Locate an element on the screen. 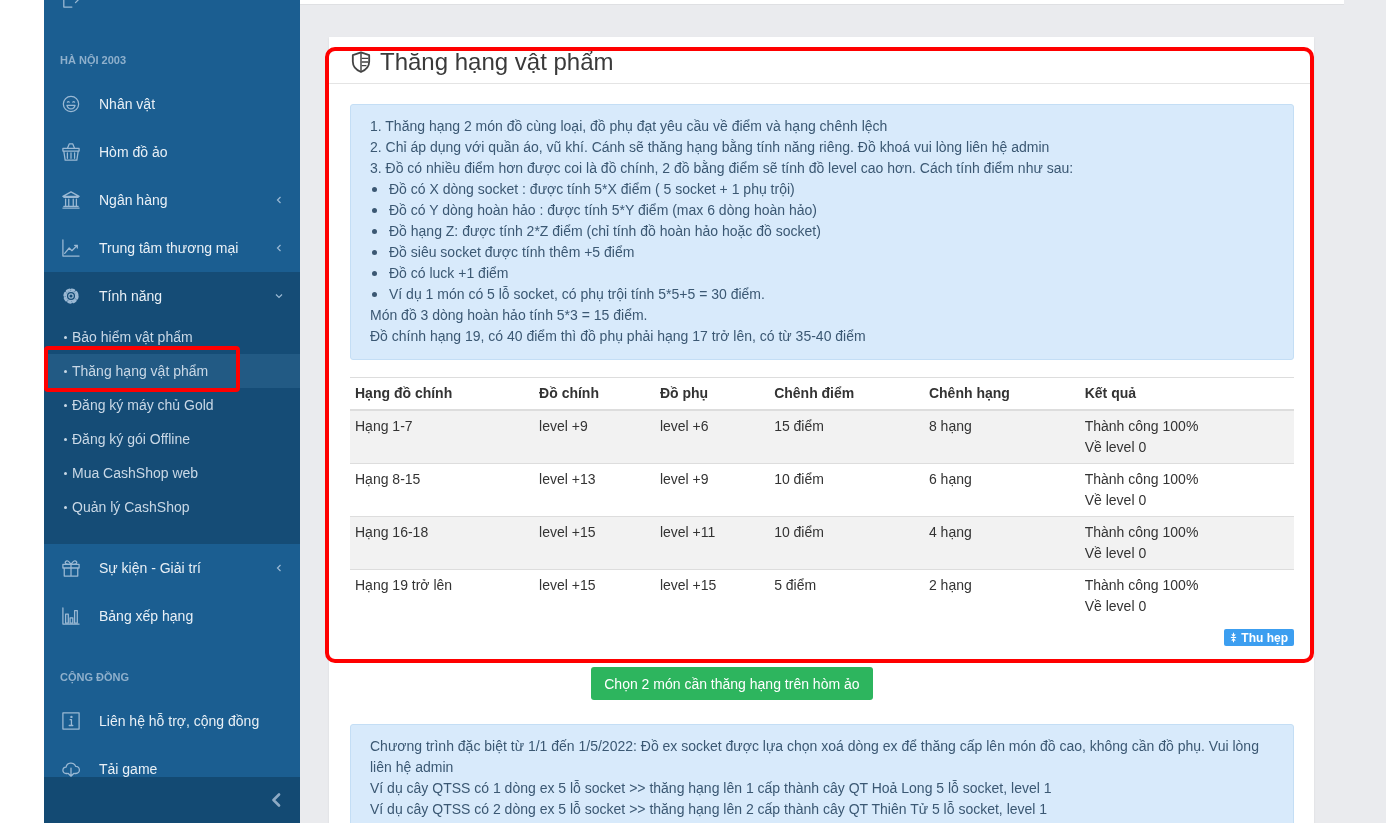 The width and height of the screenshot is (1386, 823). menu-item: Tính năng is located at coordinates (172, 296).